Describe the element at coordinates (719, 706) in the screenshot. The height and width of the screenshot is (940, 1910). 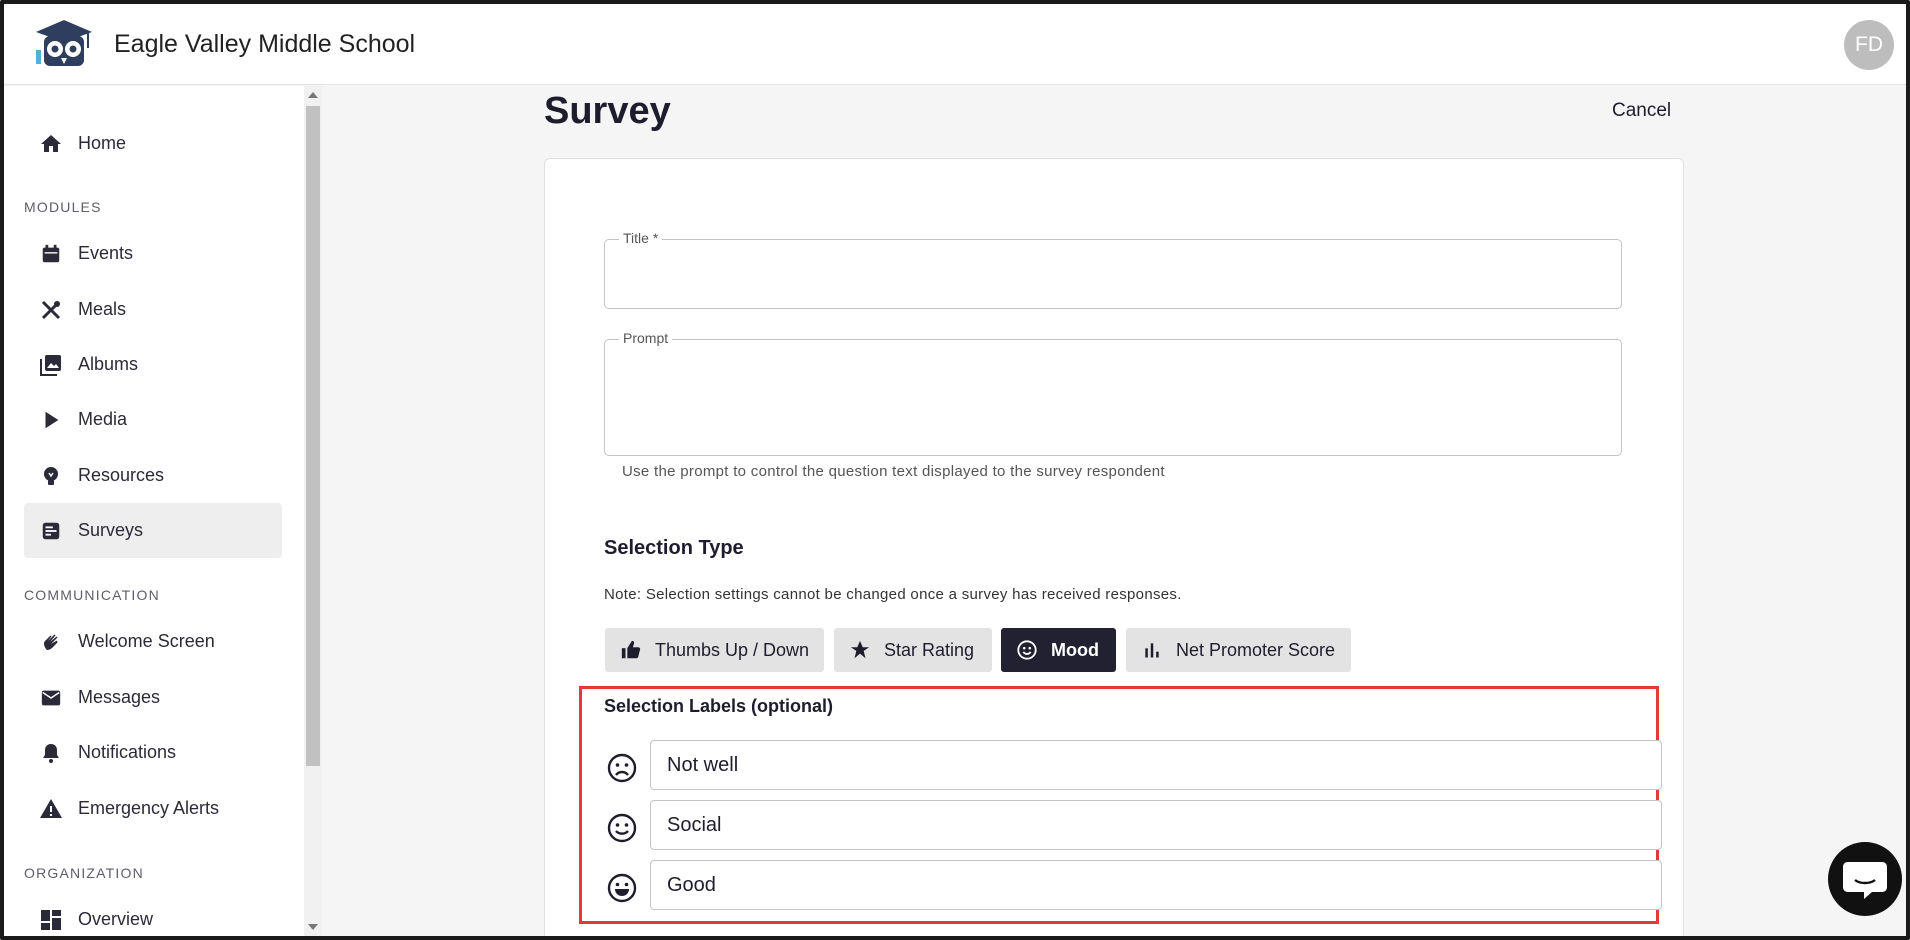
I see `selection-labels-title: Selection Labels (optional)` at that location.